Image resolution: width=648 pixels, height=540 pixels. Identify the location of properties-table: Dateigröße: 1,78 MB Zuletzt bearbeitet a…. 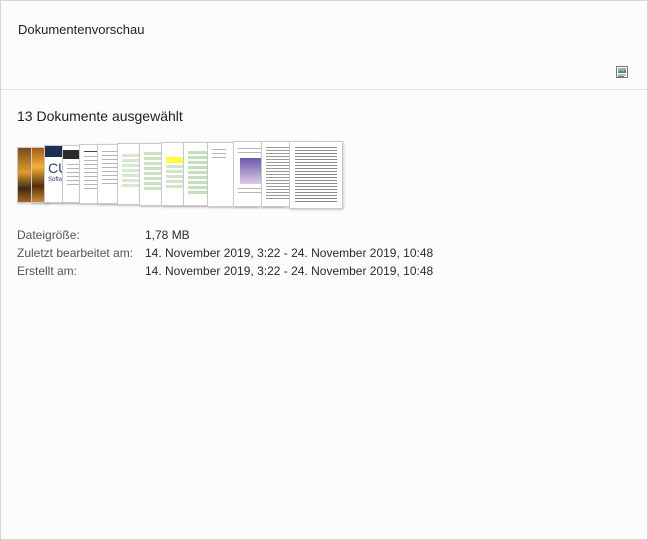
(324, 253).